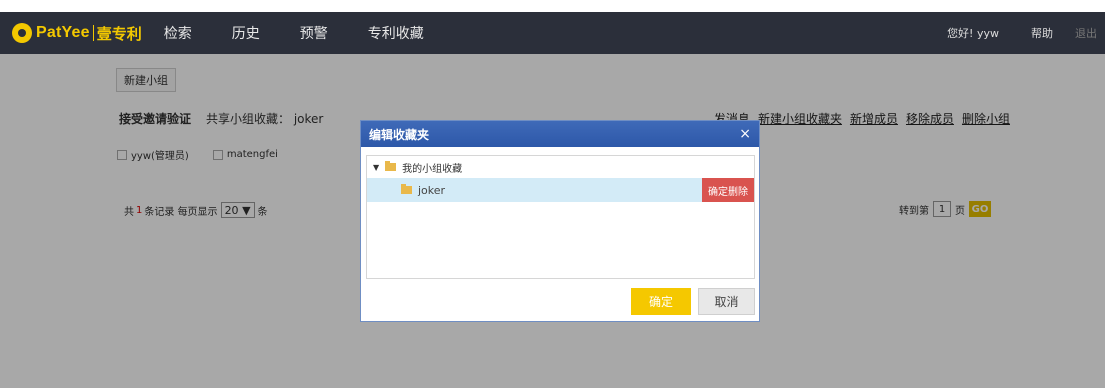 This screenshot has width=1105, height=388. What do you see at coordinates (1042, 33) in the screenshot?
I see `help-link: 帮助` at bounding box center [1042, 33].